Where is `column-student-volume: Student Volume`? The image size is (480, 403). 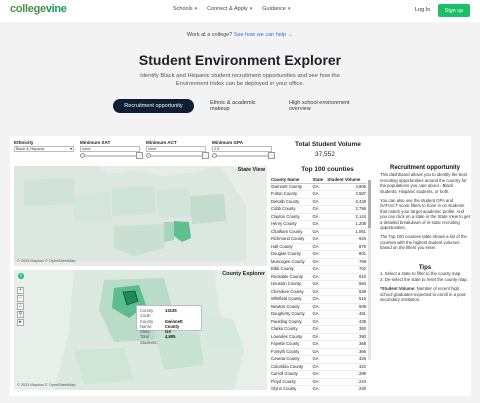
column-student-volume: Student Volume is located at coordinates (346, 180).